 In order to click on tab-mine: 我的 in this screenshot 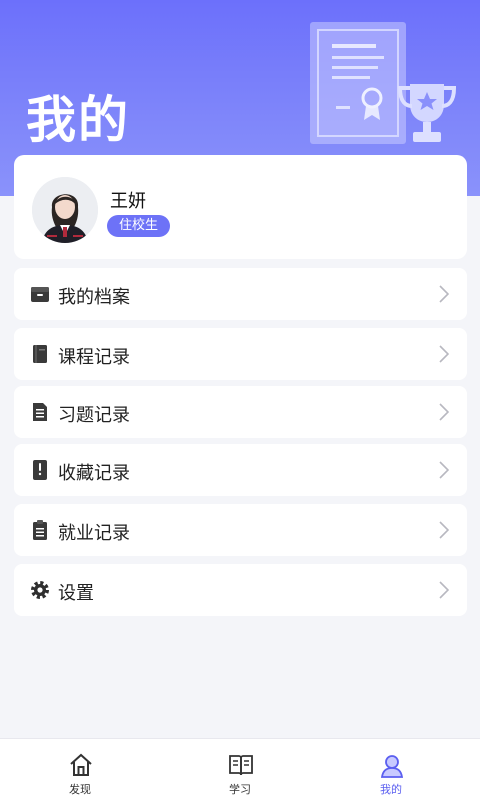, I will do `click(391, 769)`.